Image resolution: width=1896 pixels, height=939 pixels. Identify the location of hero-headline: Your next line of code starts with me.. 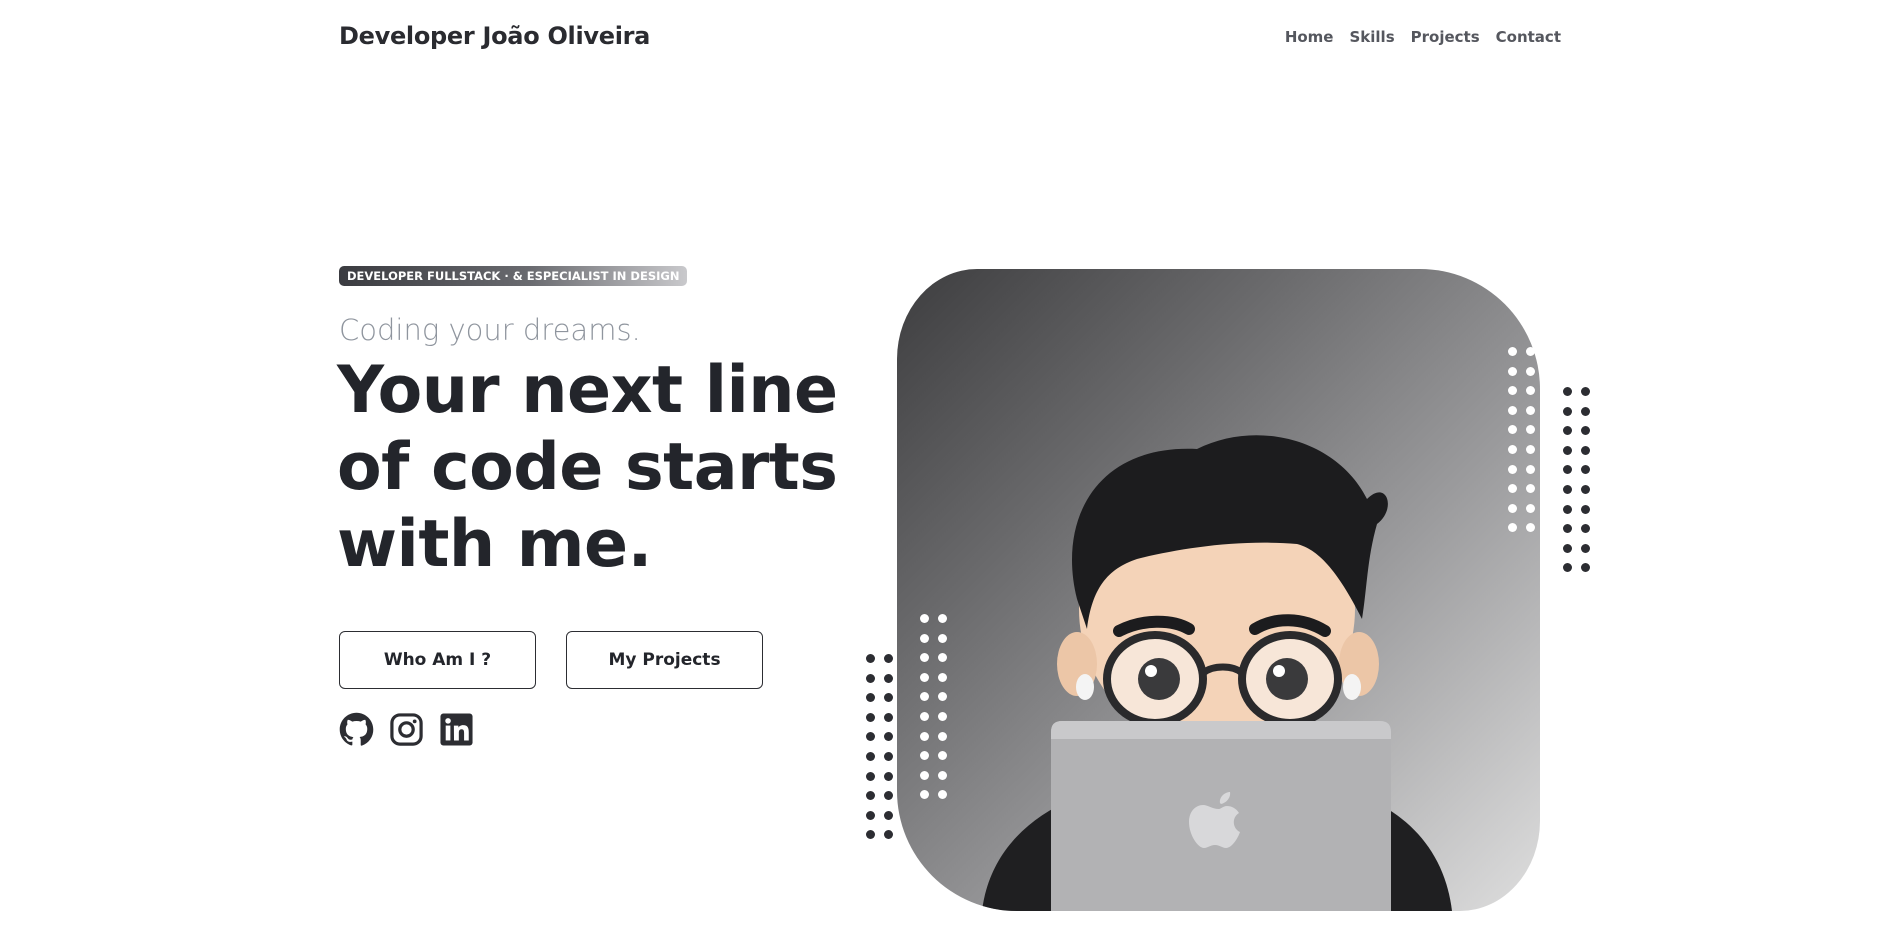
(597, 467).